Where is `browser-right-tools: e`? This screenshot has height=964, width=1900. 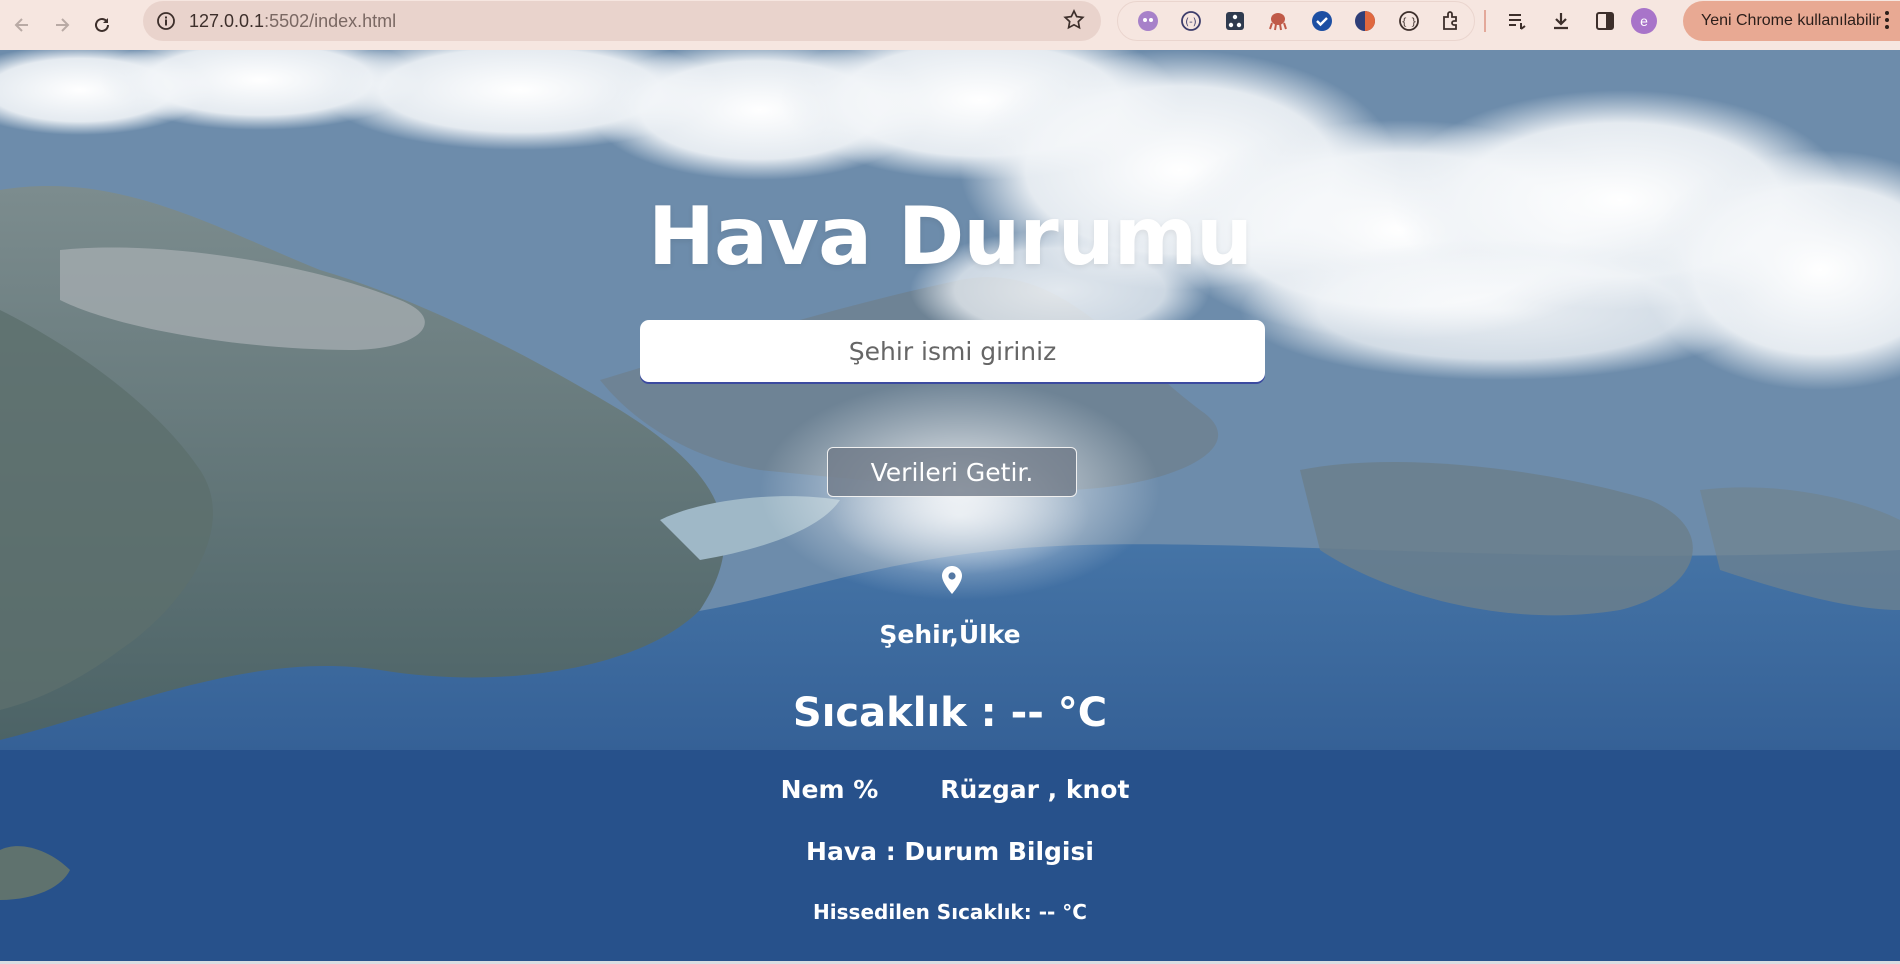 browser-right-tools: e is located at coordinates (1576, 21).